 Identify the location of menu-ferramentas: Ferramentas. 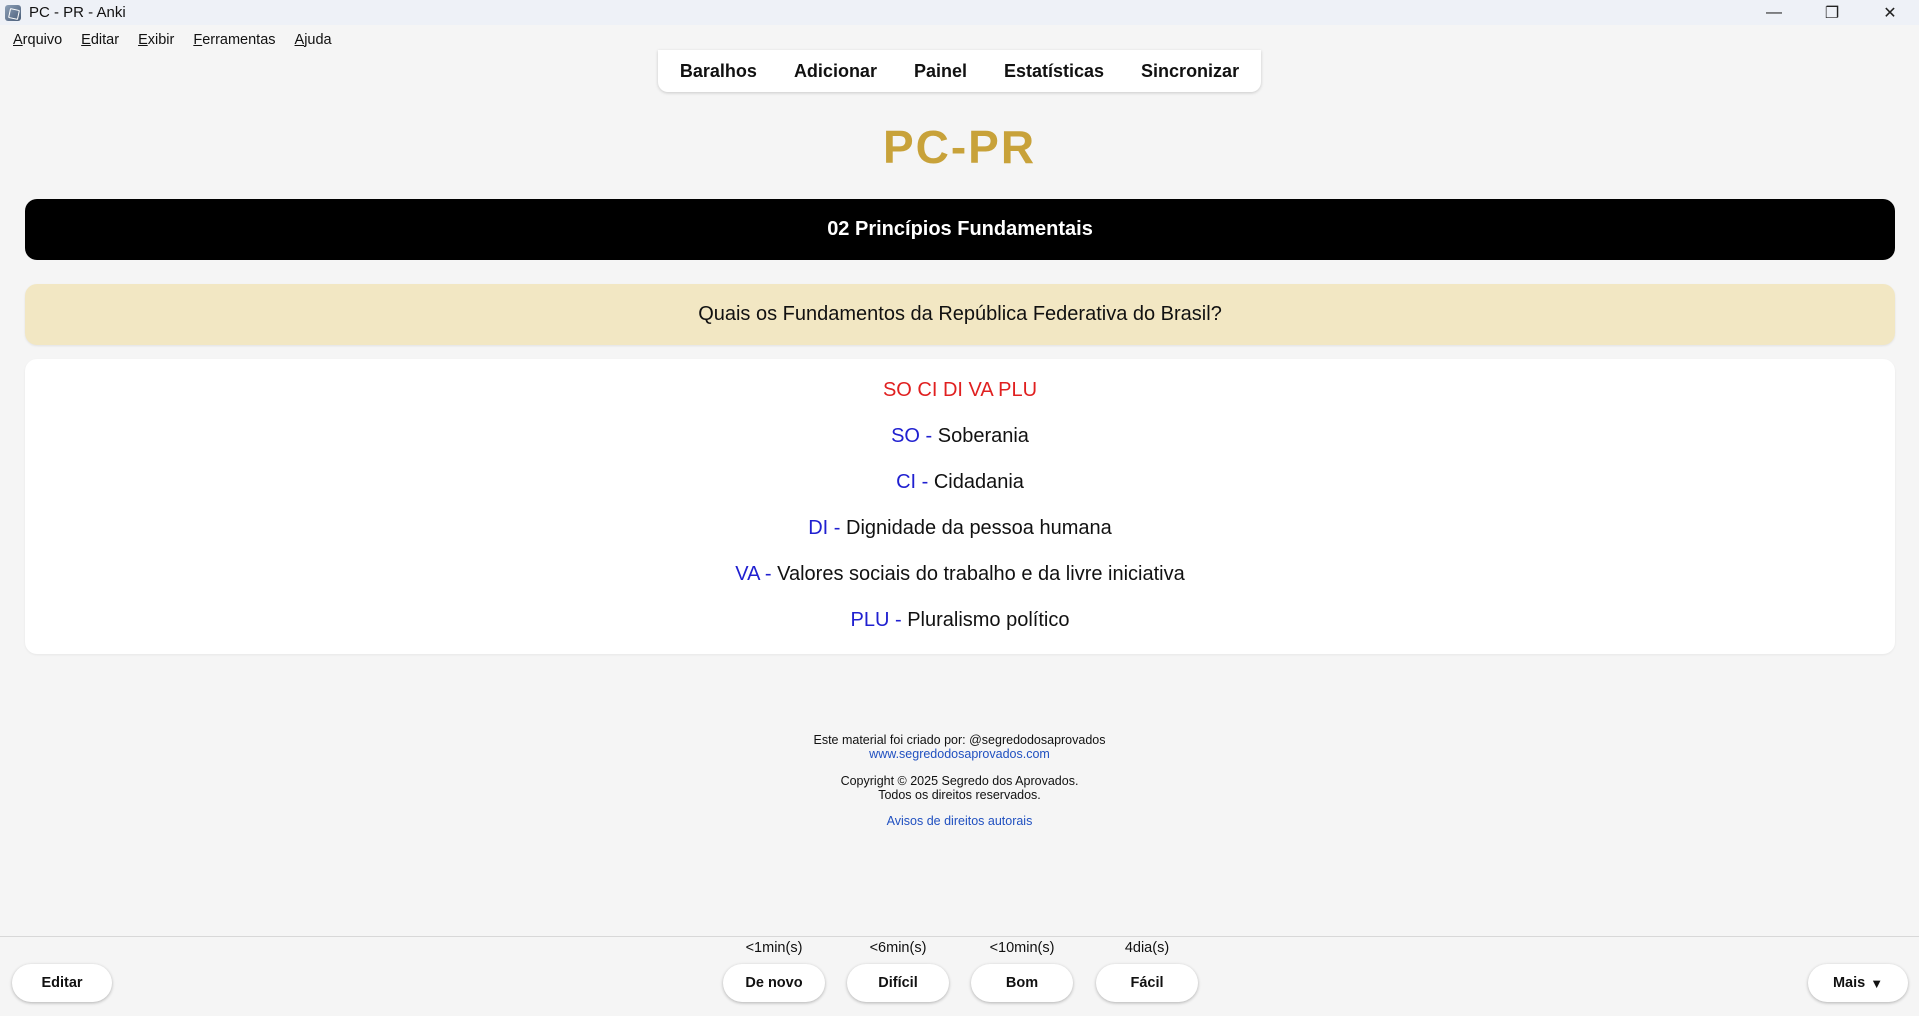
(234, 40).